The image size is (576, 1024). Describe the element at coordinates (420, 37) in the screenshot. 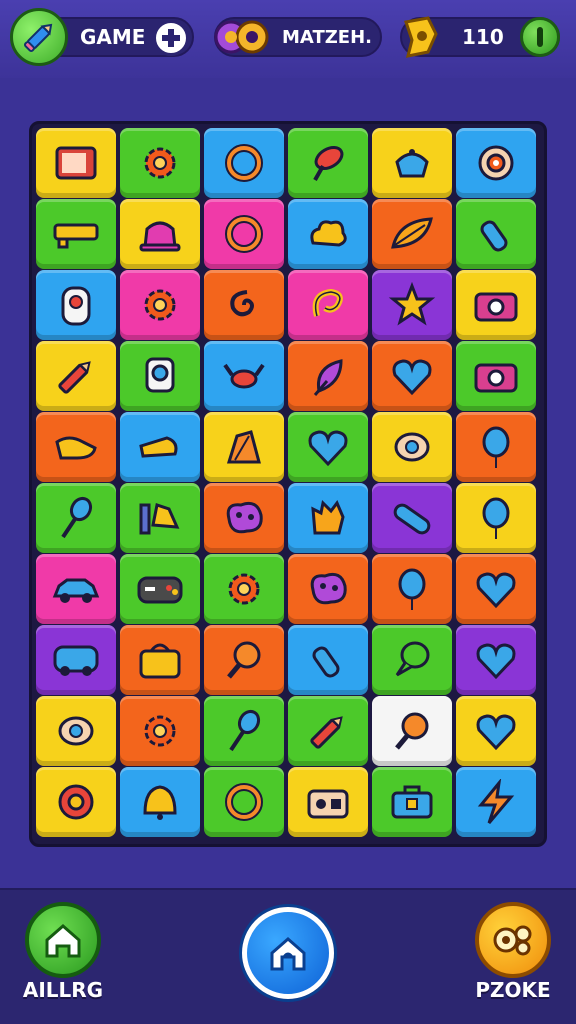

I see `puzzle-coin-icon` at that location.